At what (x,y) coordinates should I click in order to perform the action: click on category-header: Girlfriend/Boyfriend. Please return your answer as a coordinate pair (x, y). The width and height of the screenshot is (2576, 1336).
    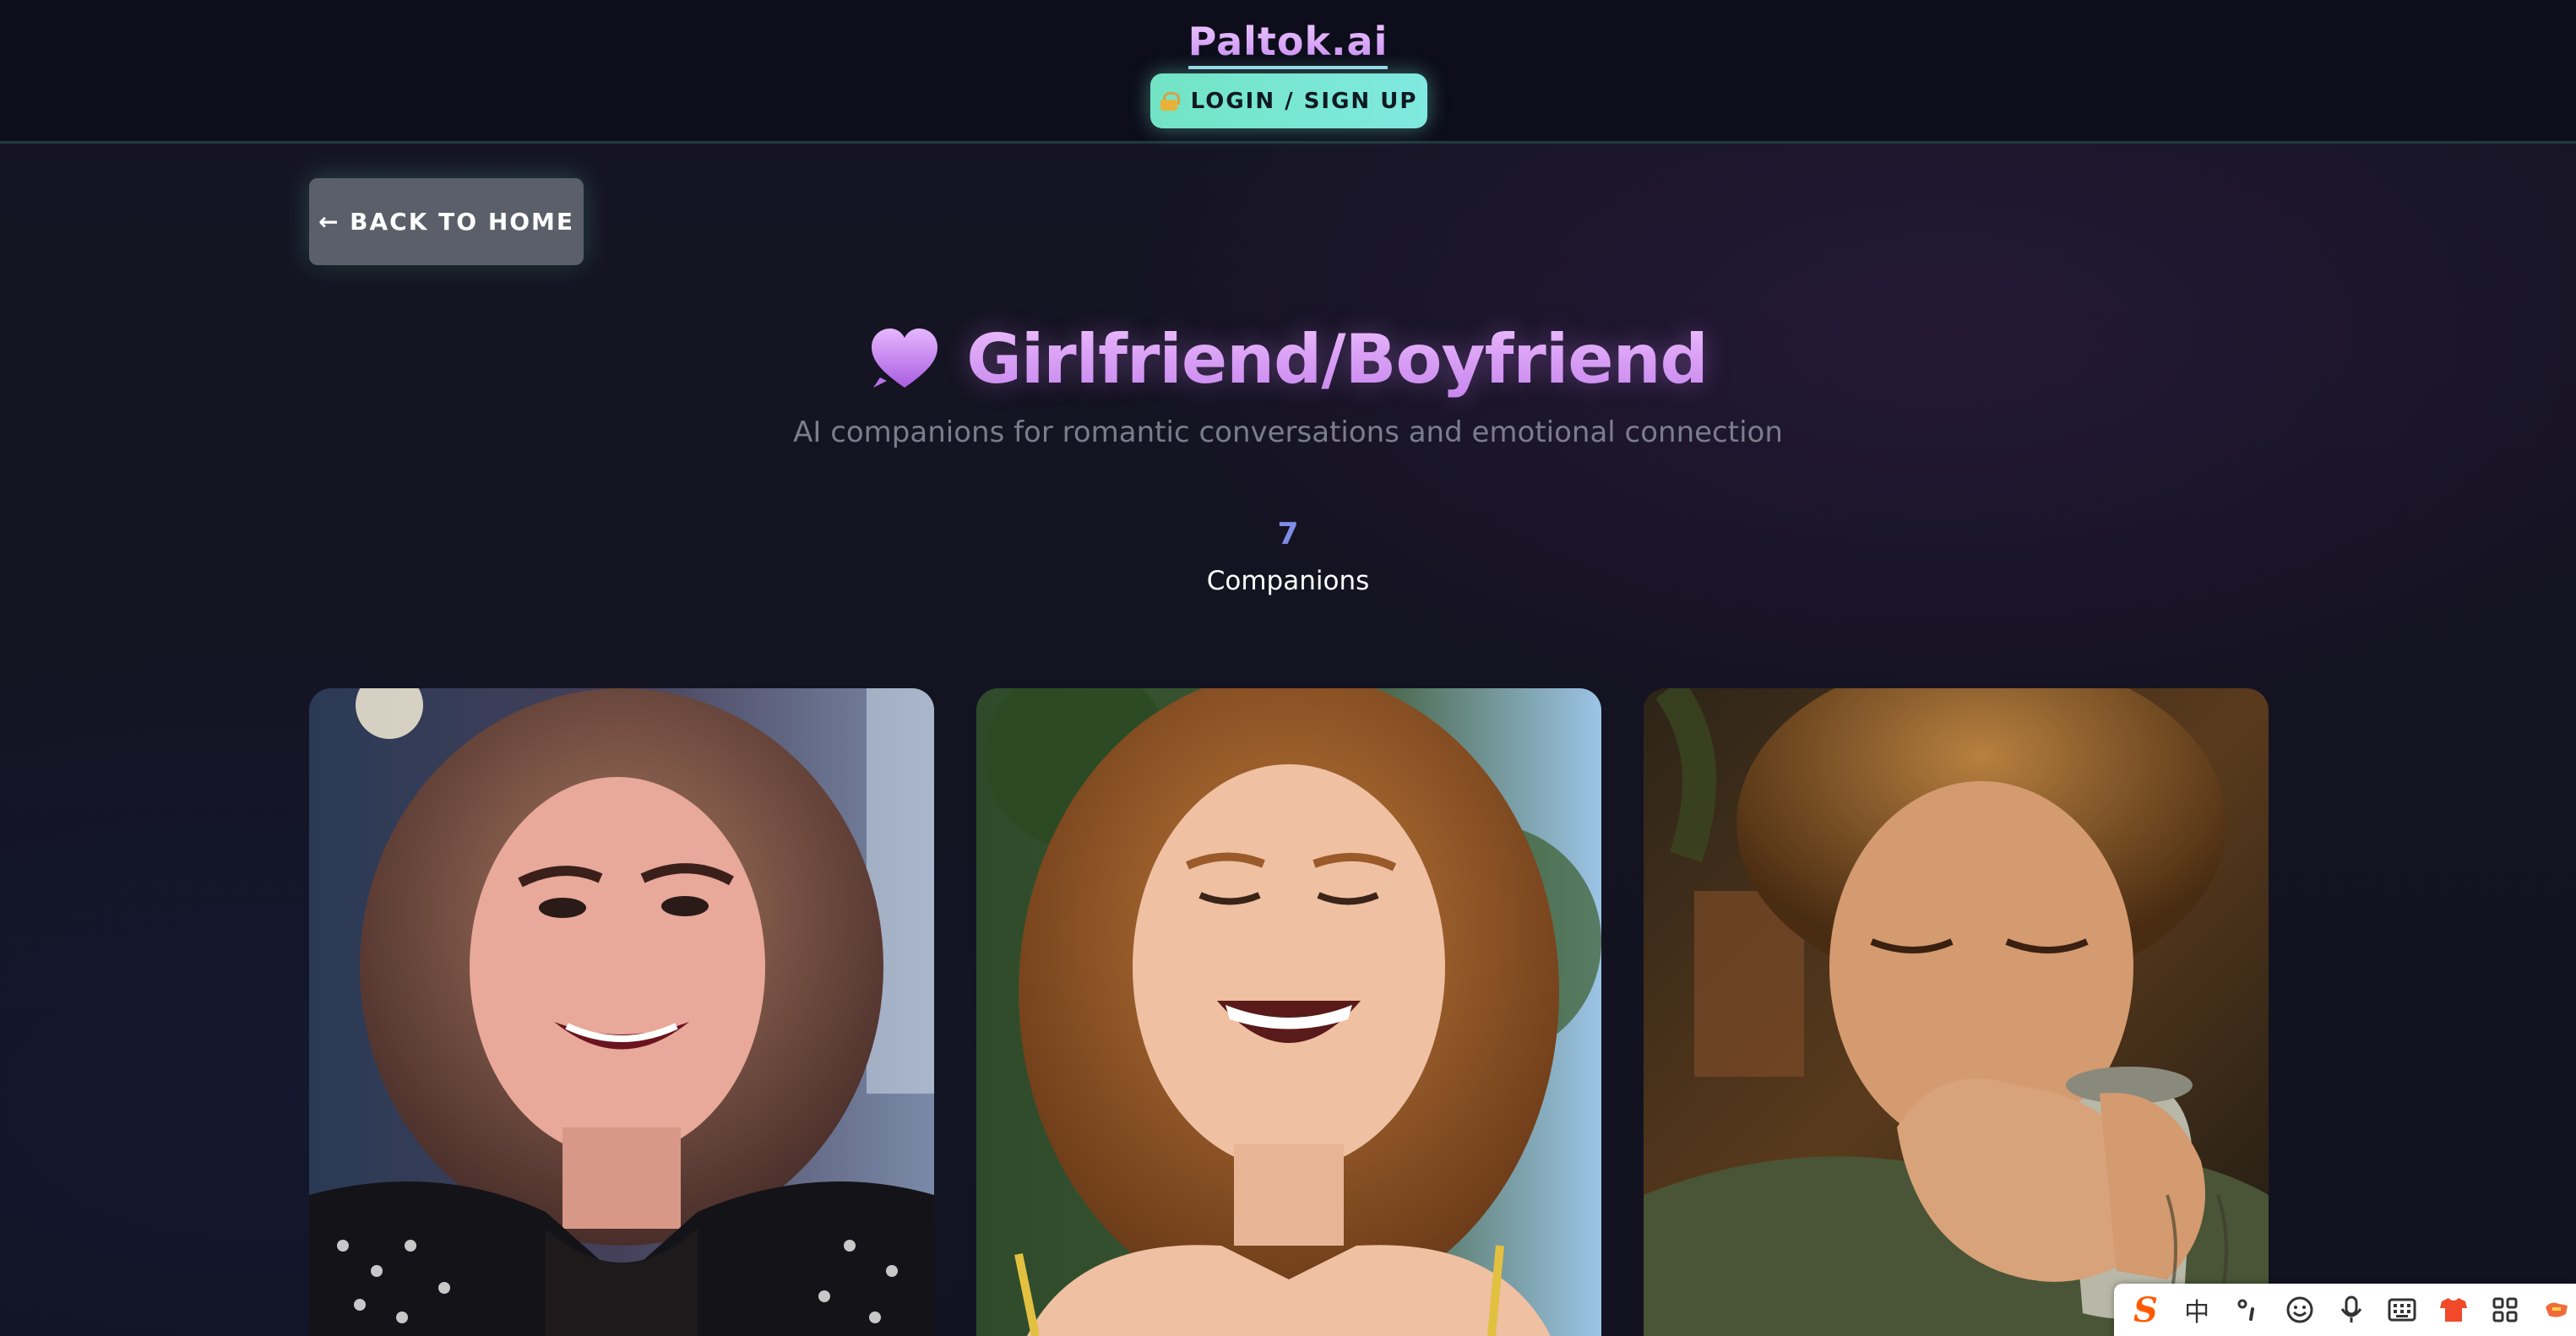
    Looking at the image, I should click on (1288, 359).